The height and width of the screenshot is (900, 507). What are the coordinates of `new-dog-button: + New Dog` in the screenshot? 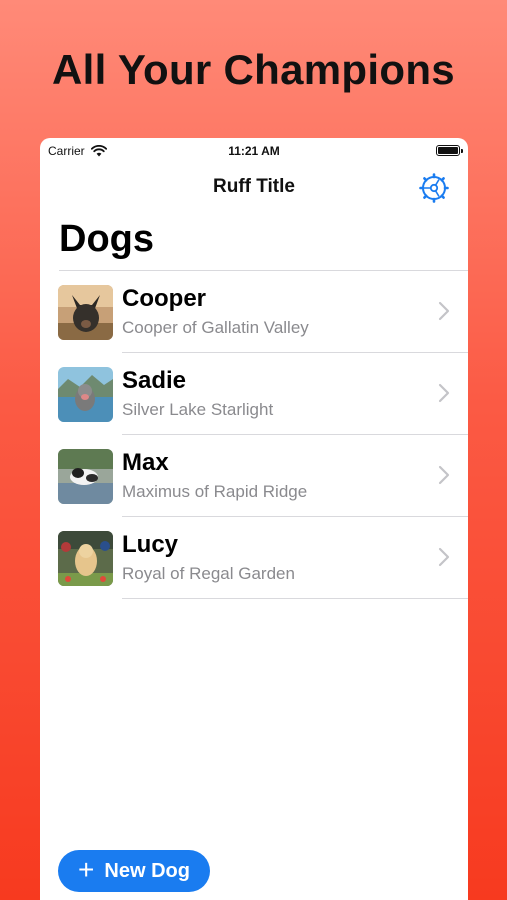 It's located at (134, 871).